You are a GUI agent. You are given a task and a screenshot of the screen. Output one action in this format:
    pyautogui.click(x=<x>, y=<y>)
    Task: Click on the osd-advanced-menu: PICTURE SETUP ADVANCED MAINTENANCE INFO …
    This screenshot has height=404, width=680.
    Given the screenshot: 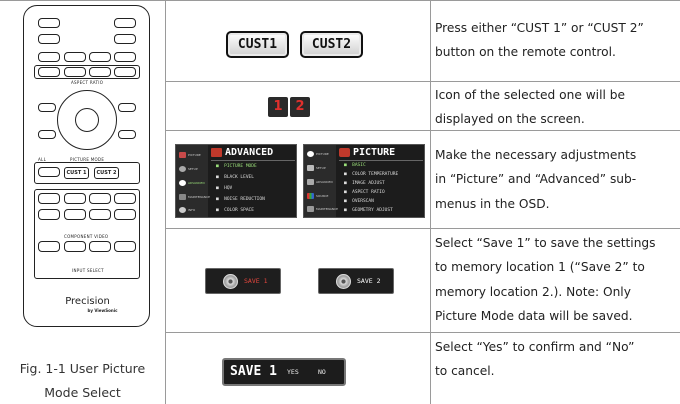 What is the action you would take?
    pyautogui.click(x=236, y=181)
    